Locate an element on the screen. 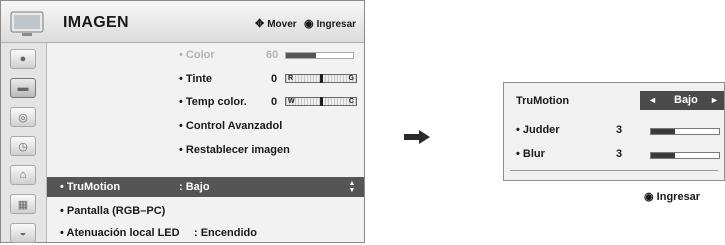 Image resolution: width=725 pixels, height=245 pixels. popup-title: TruMotion is located at coordinates (543, 101).